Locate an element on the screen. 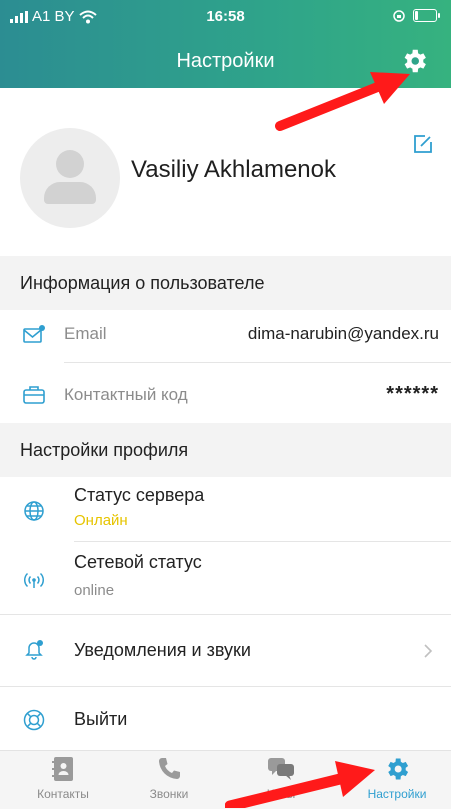  notifications-row: Уведомления и звуки is located at coordinates (225, 651).